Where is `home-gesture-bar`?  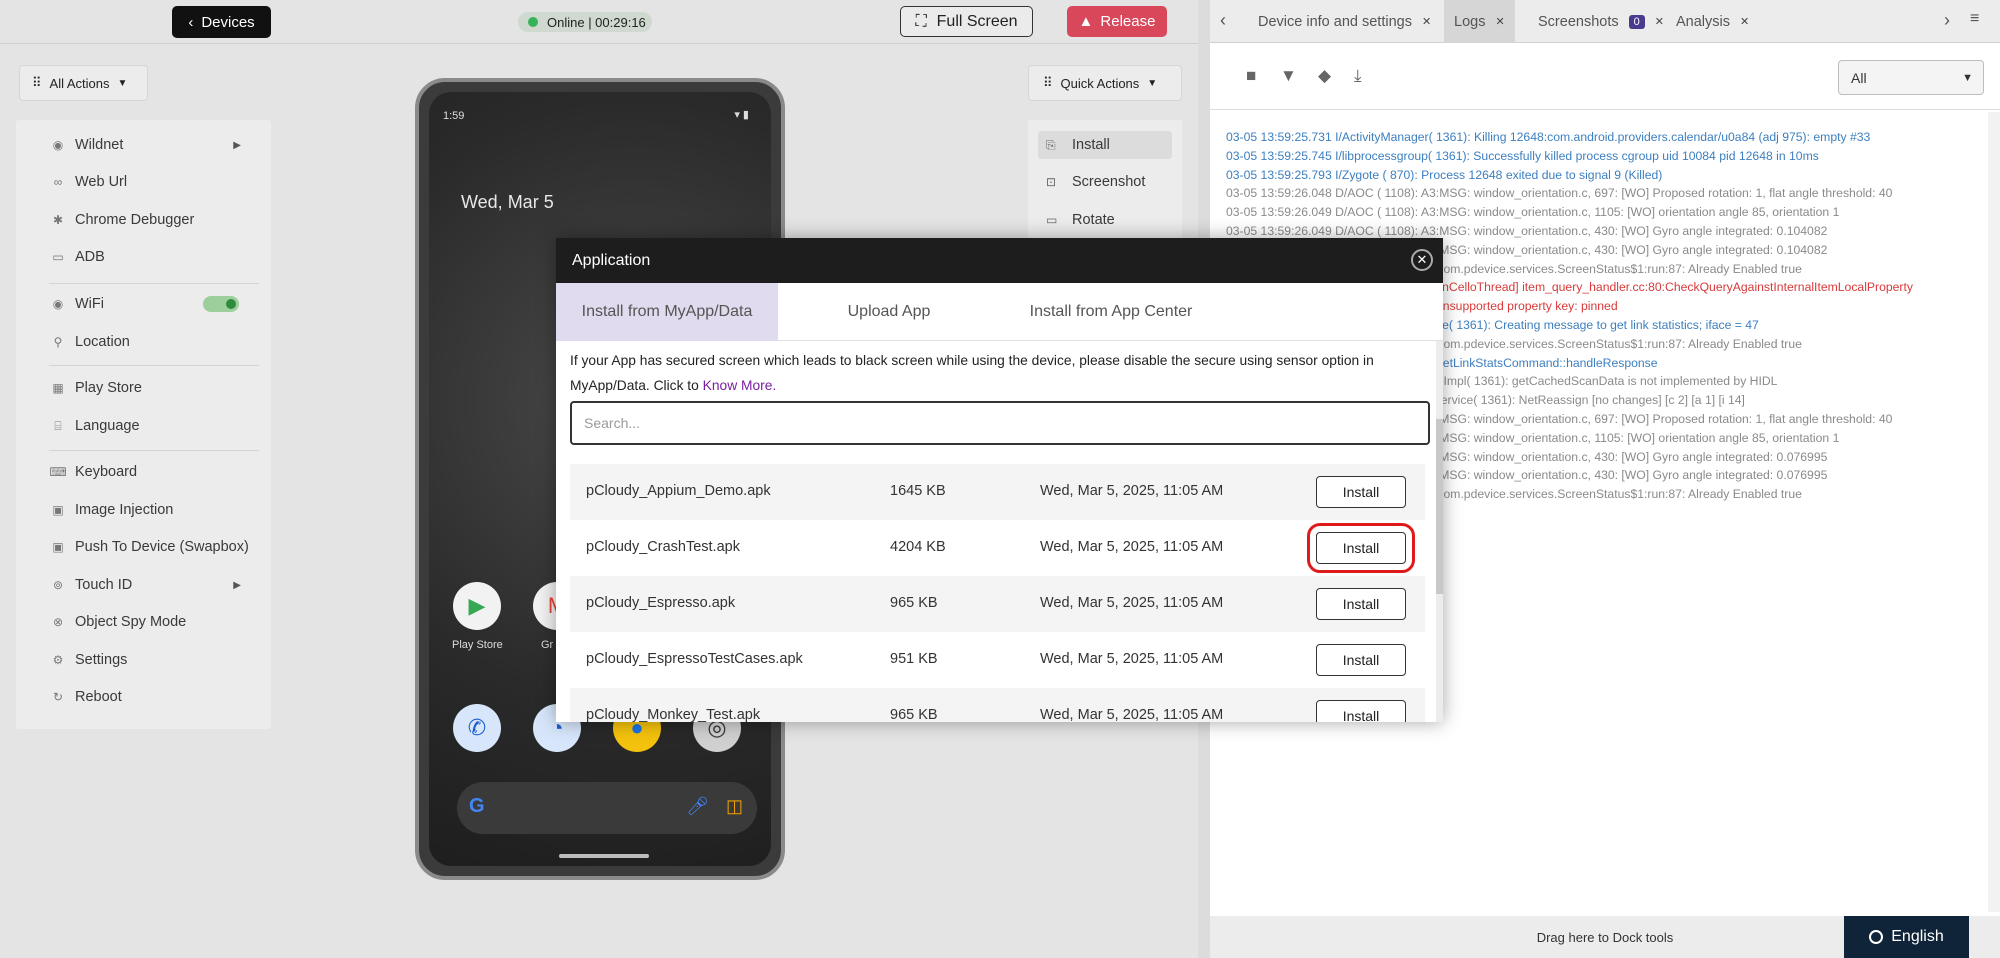 home-gesture-bar is located at coordinates (604, 856).